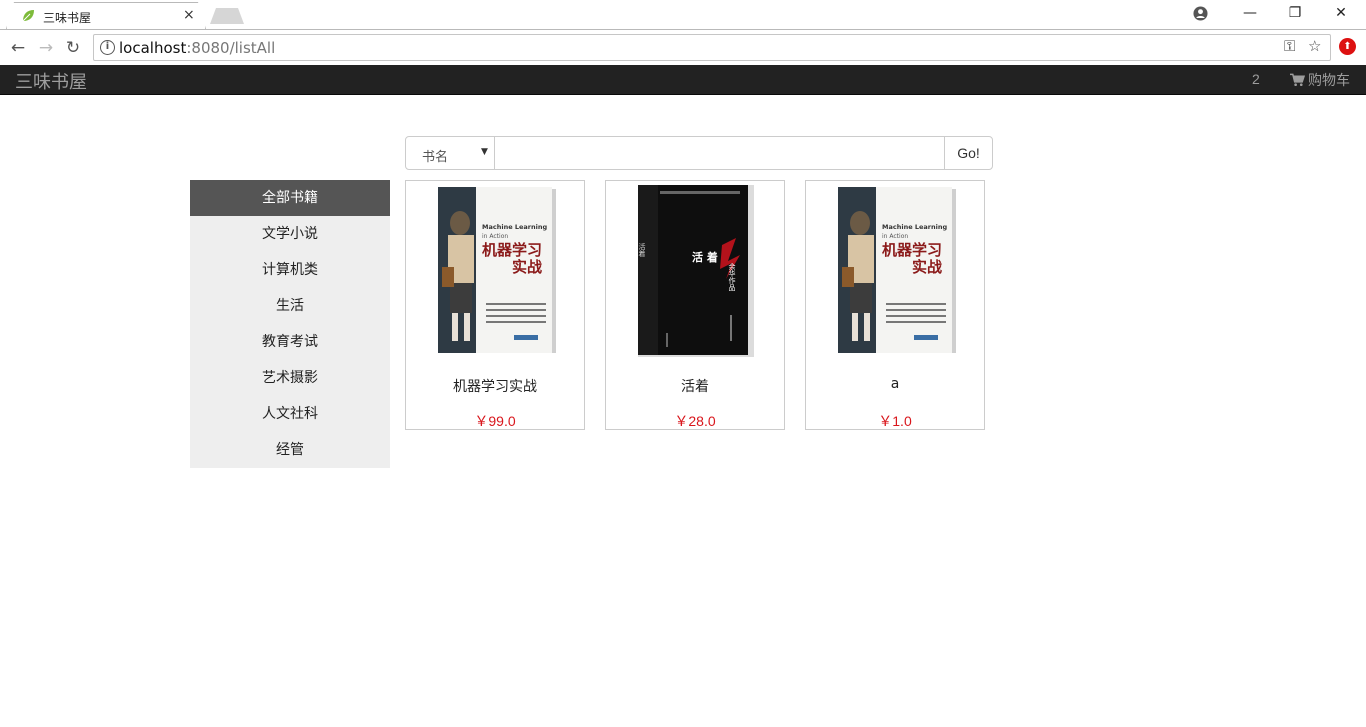 This screenshot has width=1366, height=727. Describe the element at coordinates (51, 81) in the screenshot. I see `brand-logo: 三味书屋` at that location.